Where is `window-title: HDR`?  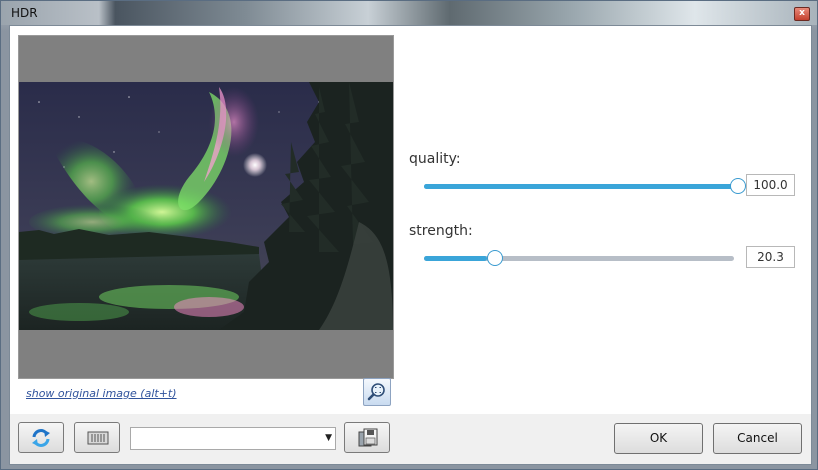
window-title: HDR is located at coordinates (24, 13).